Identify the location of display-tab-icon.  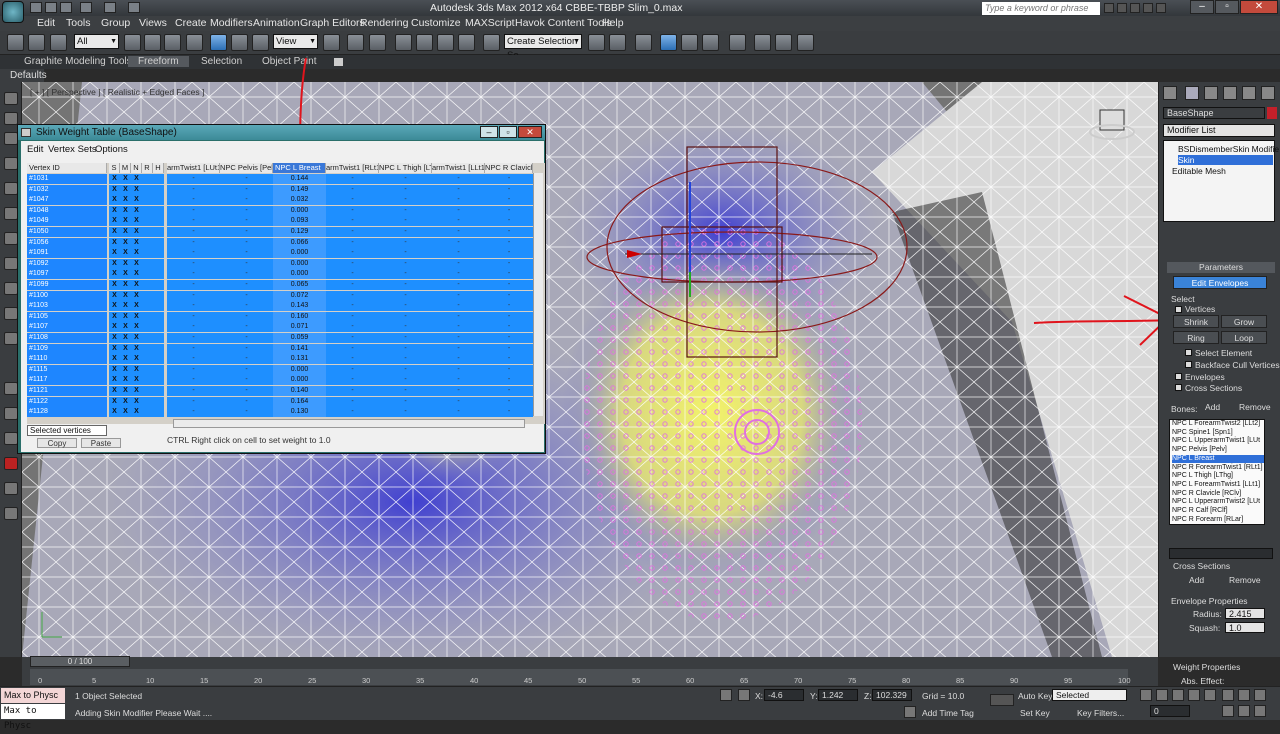
(1249, 93).